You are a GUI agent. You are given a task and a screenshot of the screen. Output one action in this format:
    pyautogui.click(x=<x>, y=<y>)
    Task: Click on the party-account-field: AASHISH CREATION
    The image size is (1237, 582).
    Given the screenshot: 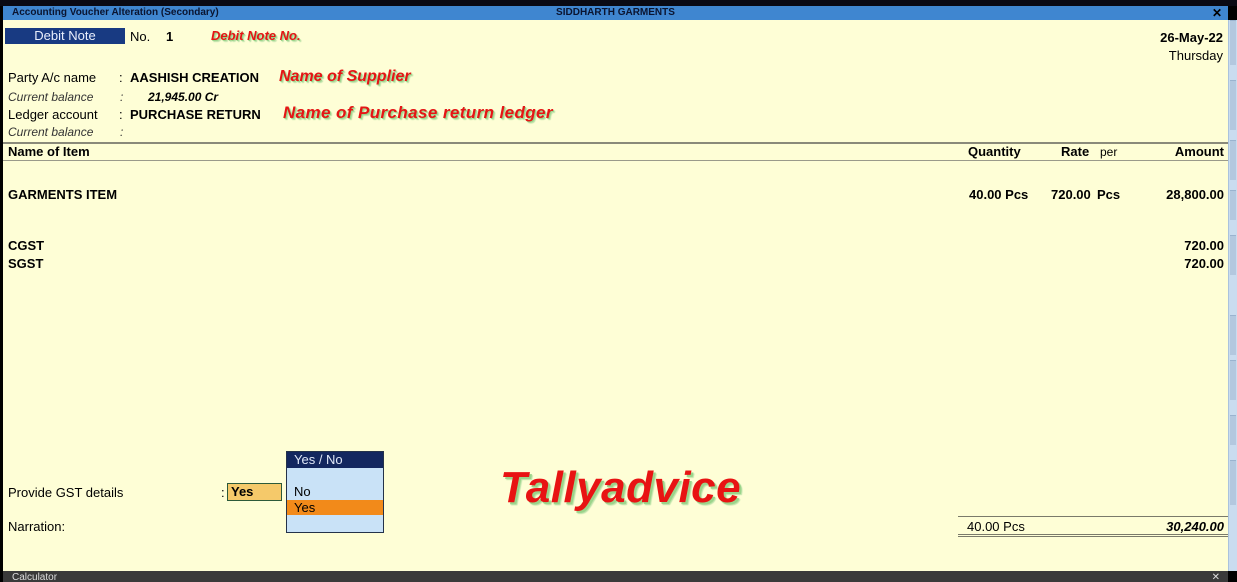 What is the action you would take?
    pyautogui.click(x=194, y=77)
    